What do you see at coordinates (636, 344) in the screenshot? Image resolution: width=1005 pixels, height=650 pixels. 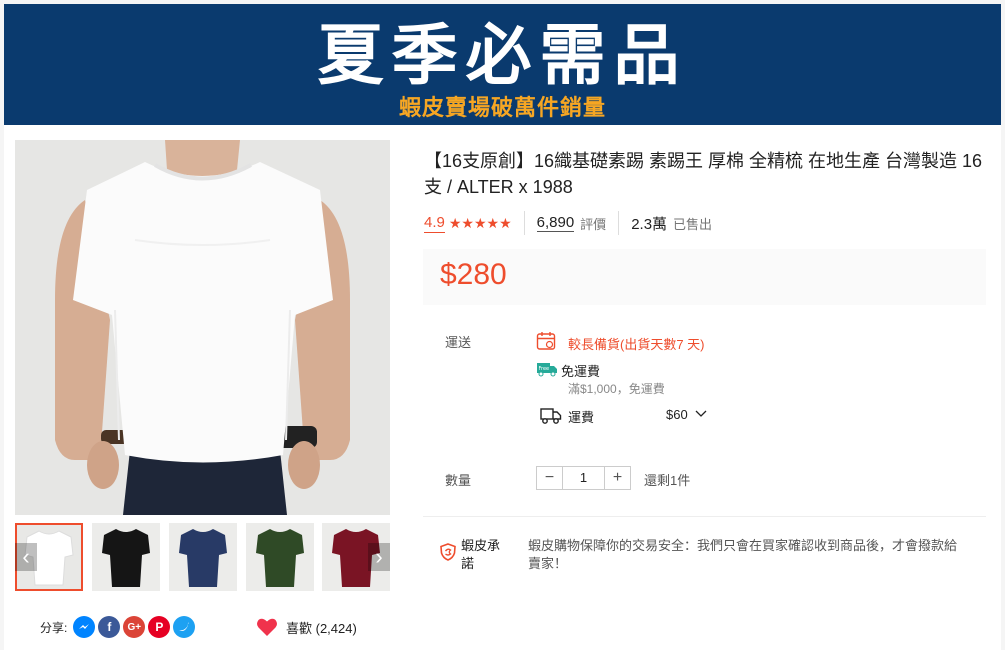 I see `preorder-notice: 較長備貨(出貨天數7 天)` at bounding box center [636, 344].